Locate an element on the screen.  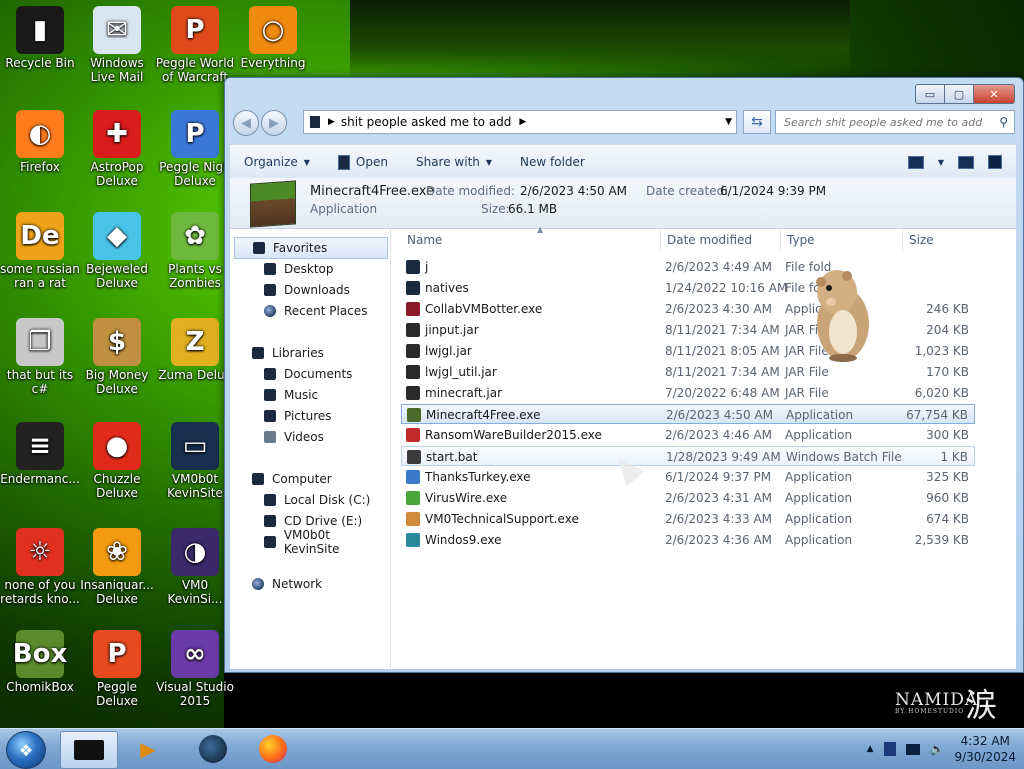
breadcrumb-end-chevron-icon: ▶ is located at coordinates (522, 122).